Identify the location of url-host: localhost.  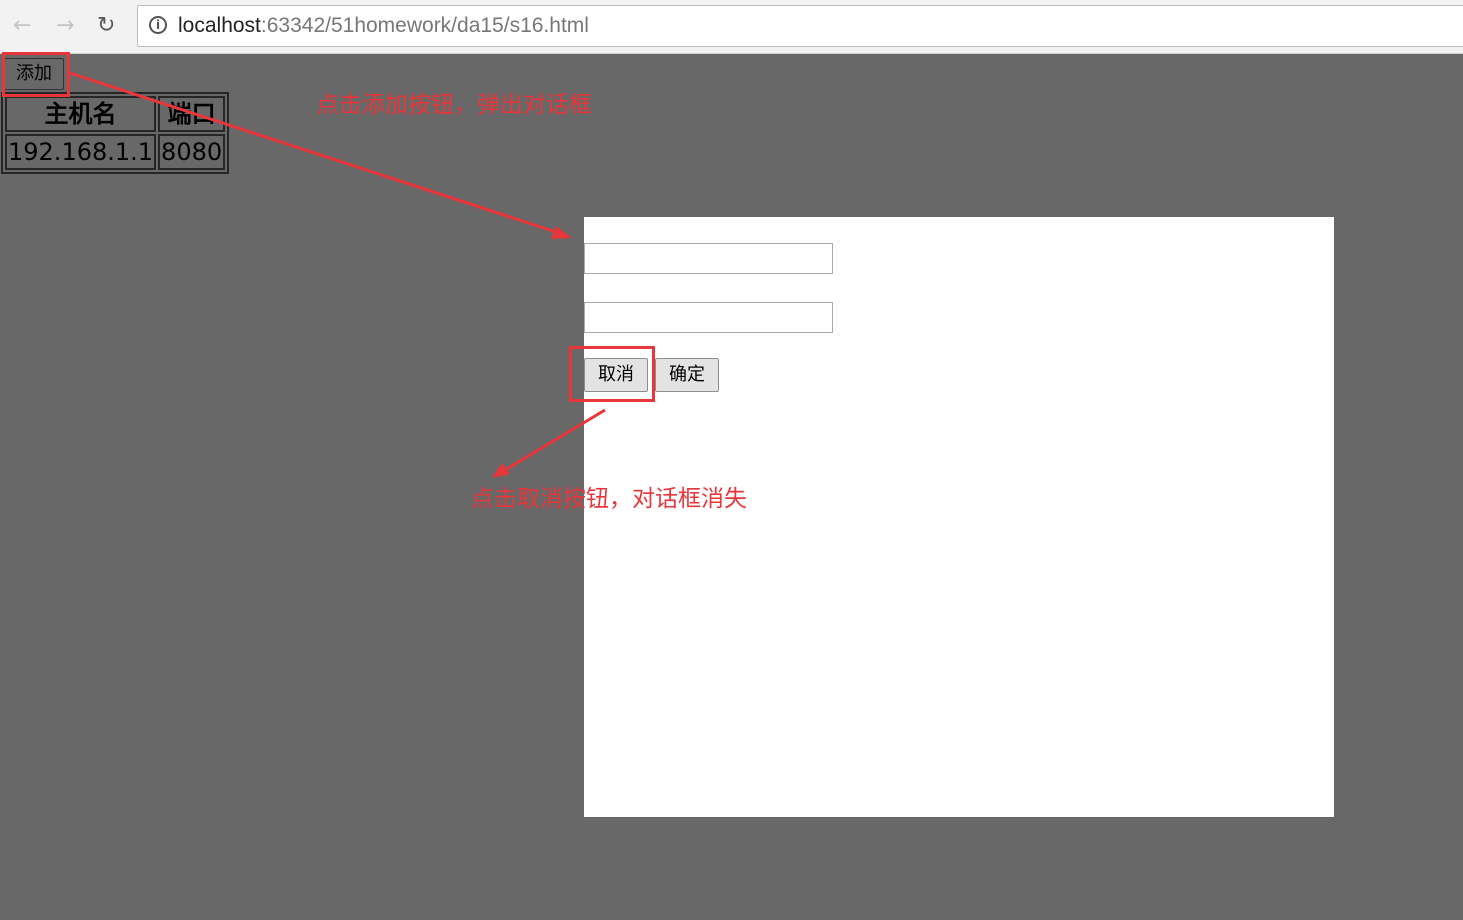
(219, 25).